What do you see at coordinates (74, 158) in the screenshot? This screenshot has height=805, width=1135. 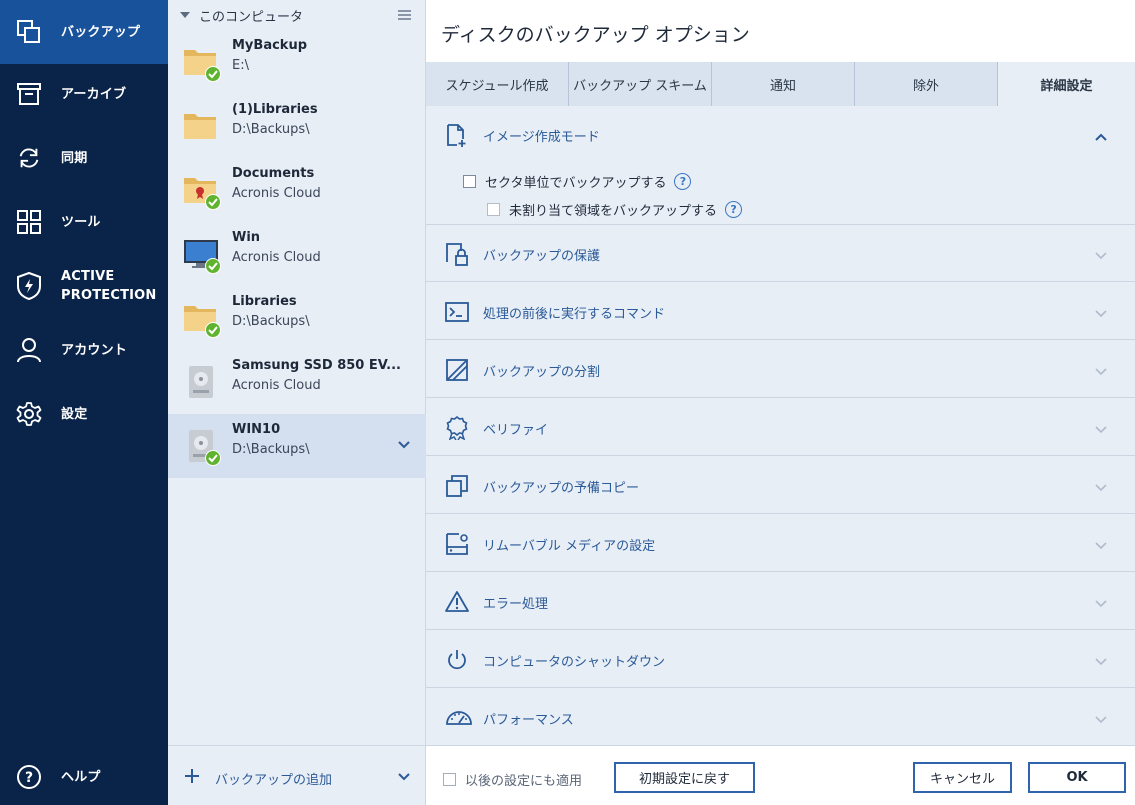 I see `nav-label: 同期` at bounding box center [74, 158].